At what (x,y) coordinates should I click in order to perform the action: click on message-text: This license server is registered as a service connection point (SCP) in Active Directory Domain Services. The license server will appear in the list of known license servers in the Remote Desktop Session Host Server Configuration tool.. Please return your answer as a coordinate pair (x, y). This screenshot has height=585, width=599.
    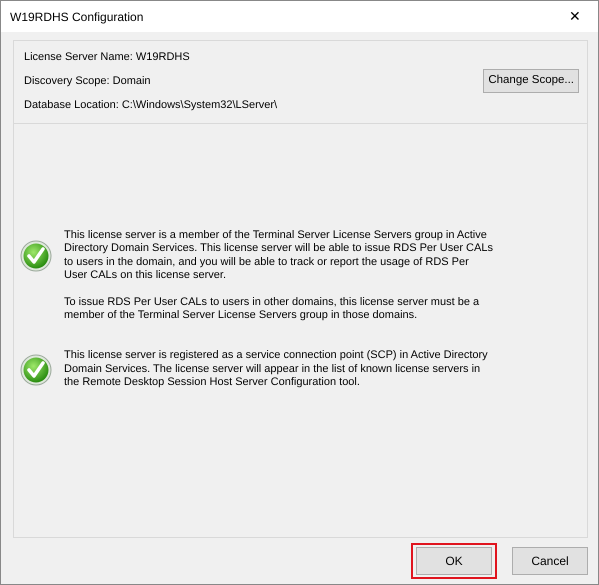
    Looking at the image, I should click on (276, 369).